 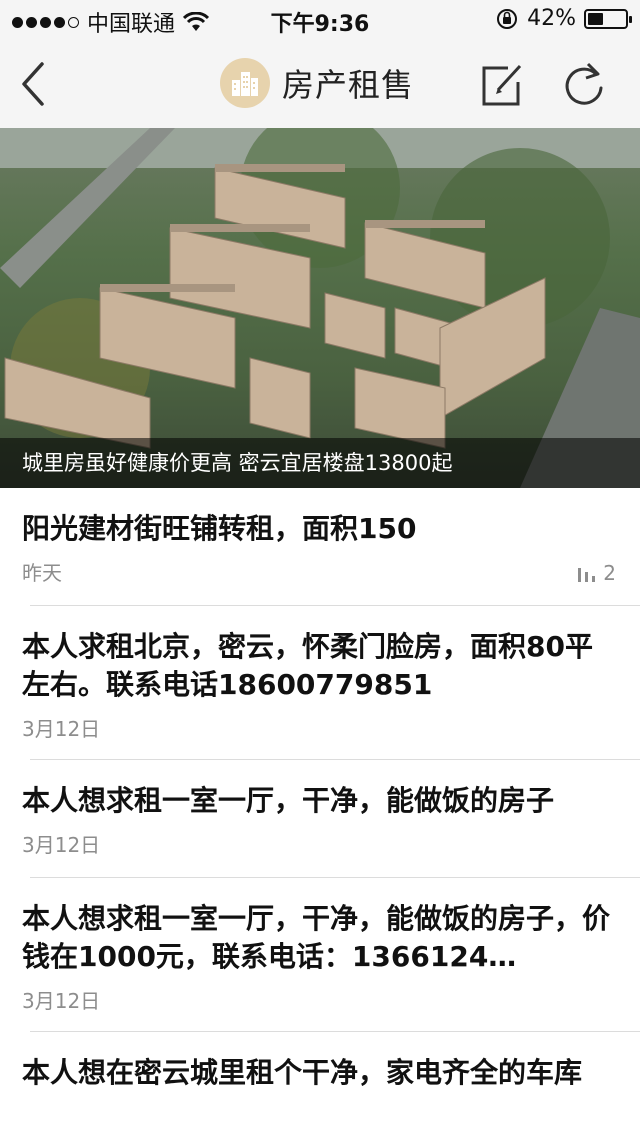 What do you see at coordinates (320, 463) in the screenshot?
I see `banner-caption: 城里房虽好健康价更高 密云宜居楼盘13800起` at bounding box center [320, 463].